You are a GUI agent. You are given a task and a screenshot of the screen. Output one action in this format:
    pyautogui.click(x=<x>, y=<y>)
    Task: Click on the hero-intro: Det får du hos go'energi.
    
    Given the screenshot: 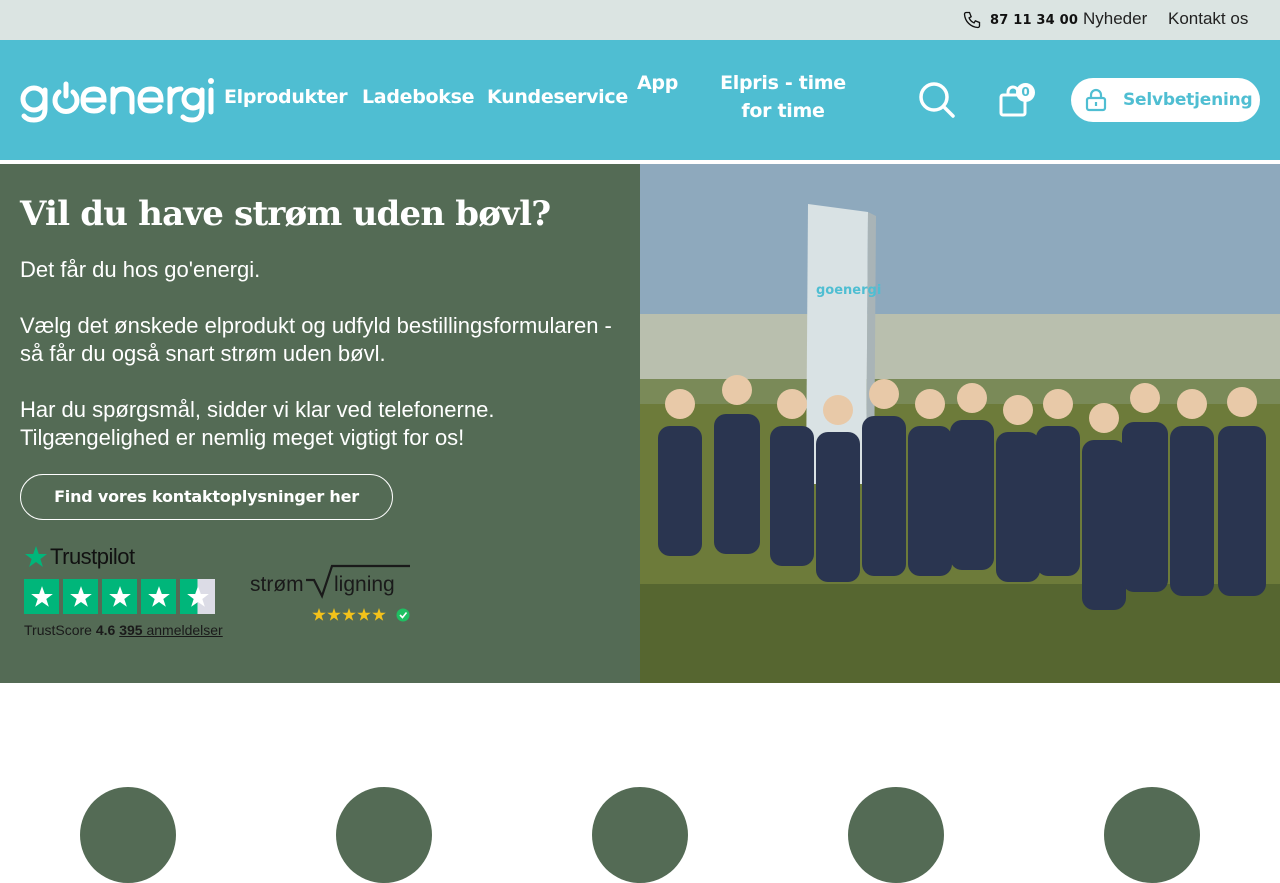 What is the action you would take?
    pyautogui.click(x=140, y=269)
    